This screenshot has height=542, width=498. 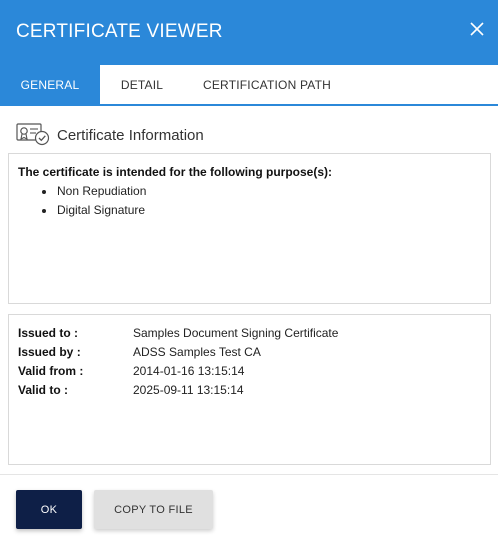 I want to click on info-row-valid-from: Valid from : 2014-01-16 13:15:14, so click(x=253, y=371).